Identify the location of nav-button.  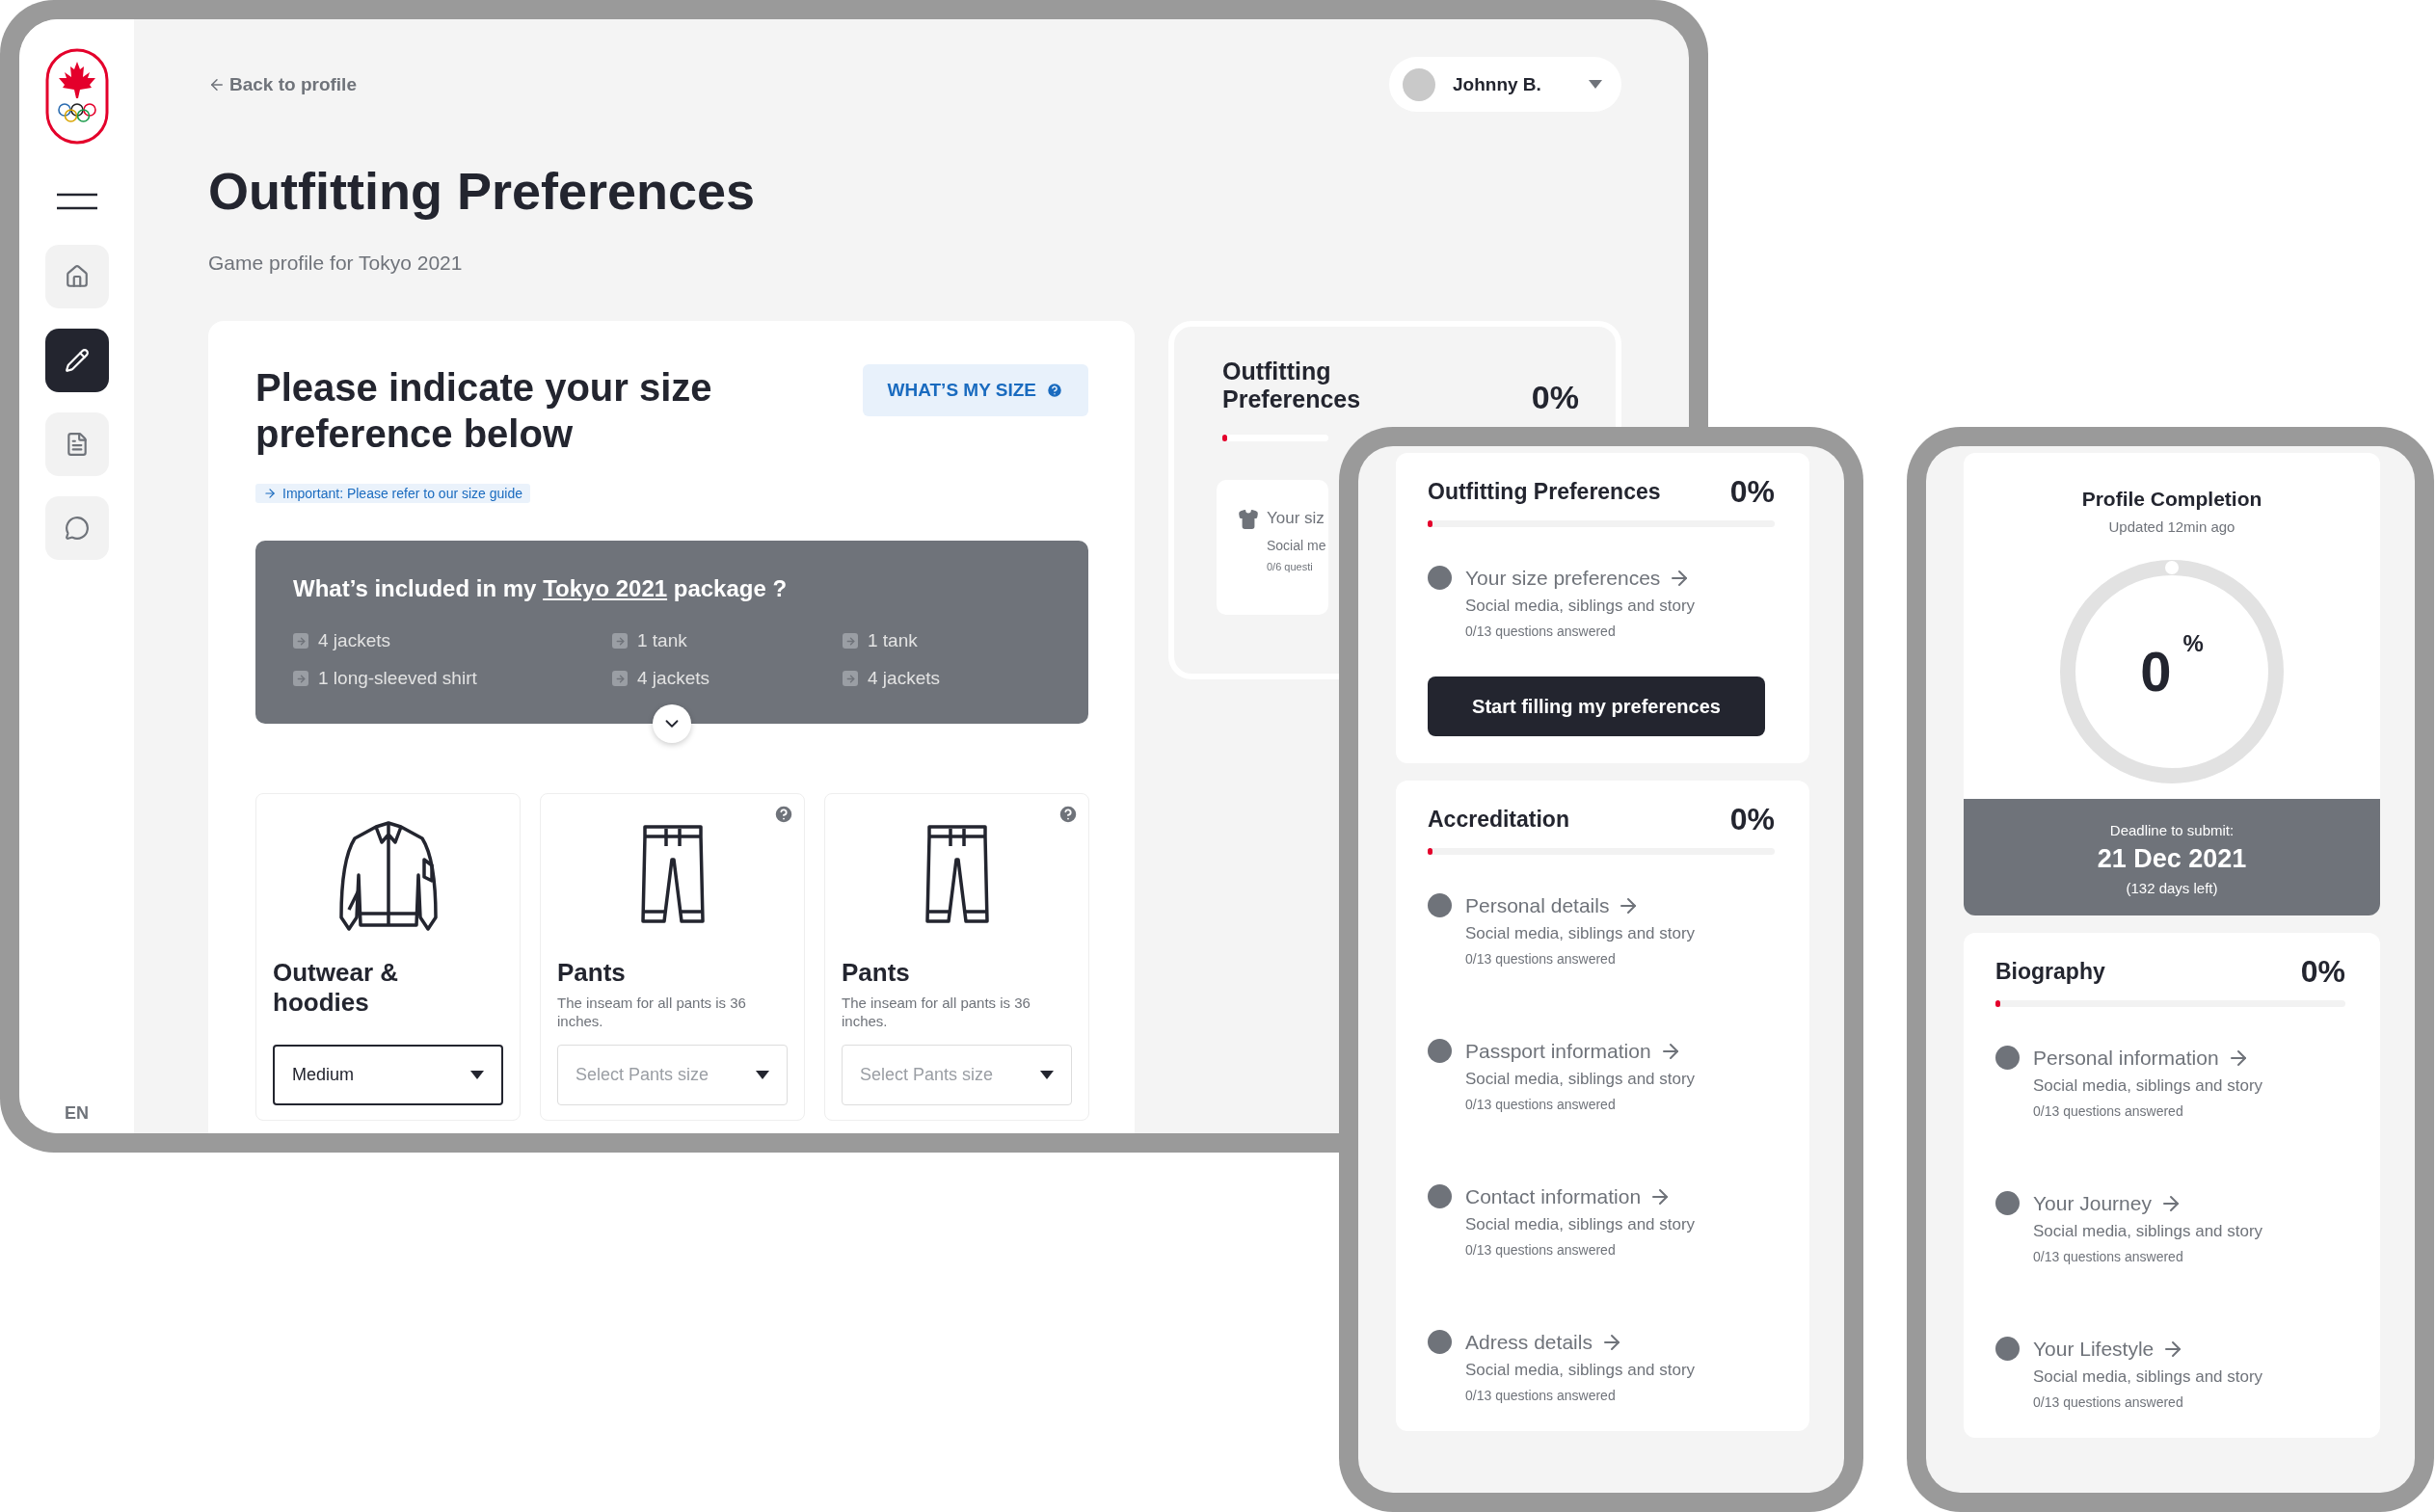
(76, 361).